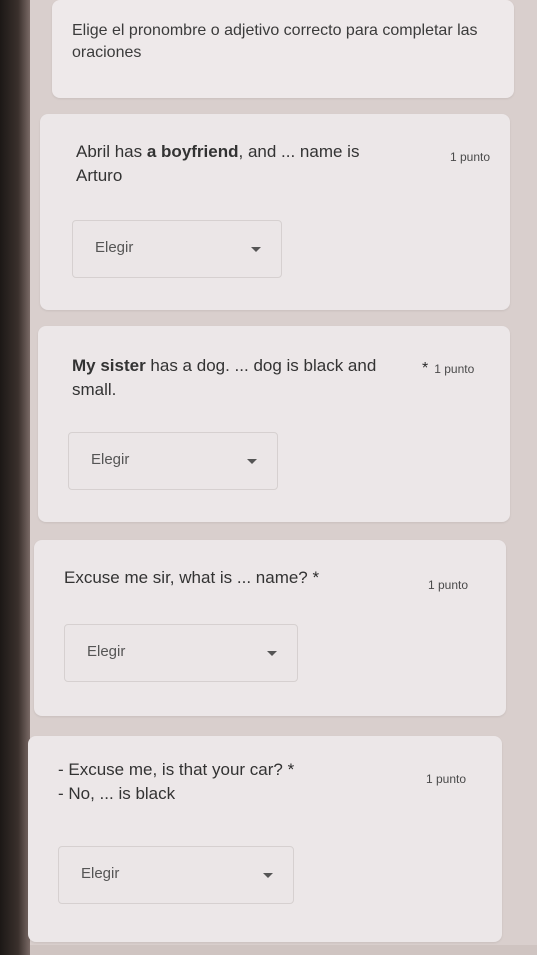  What do you see at coordinates (15, 477) in the screenshot?
I see `device-bezel` at bounding box center [15, 477].